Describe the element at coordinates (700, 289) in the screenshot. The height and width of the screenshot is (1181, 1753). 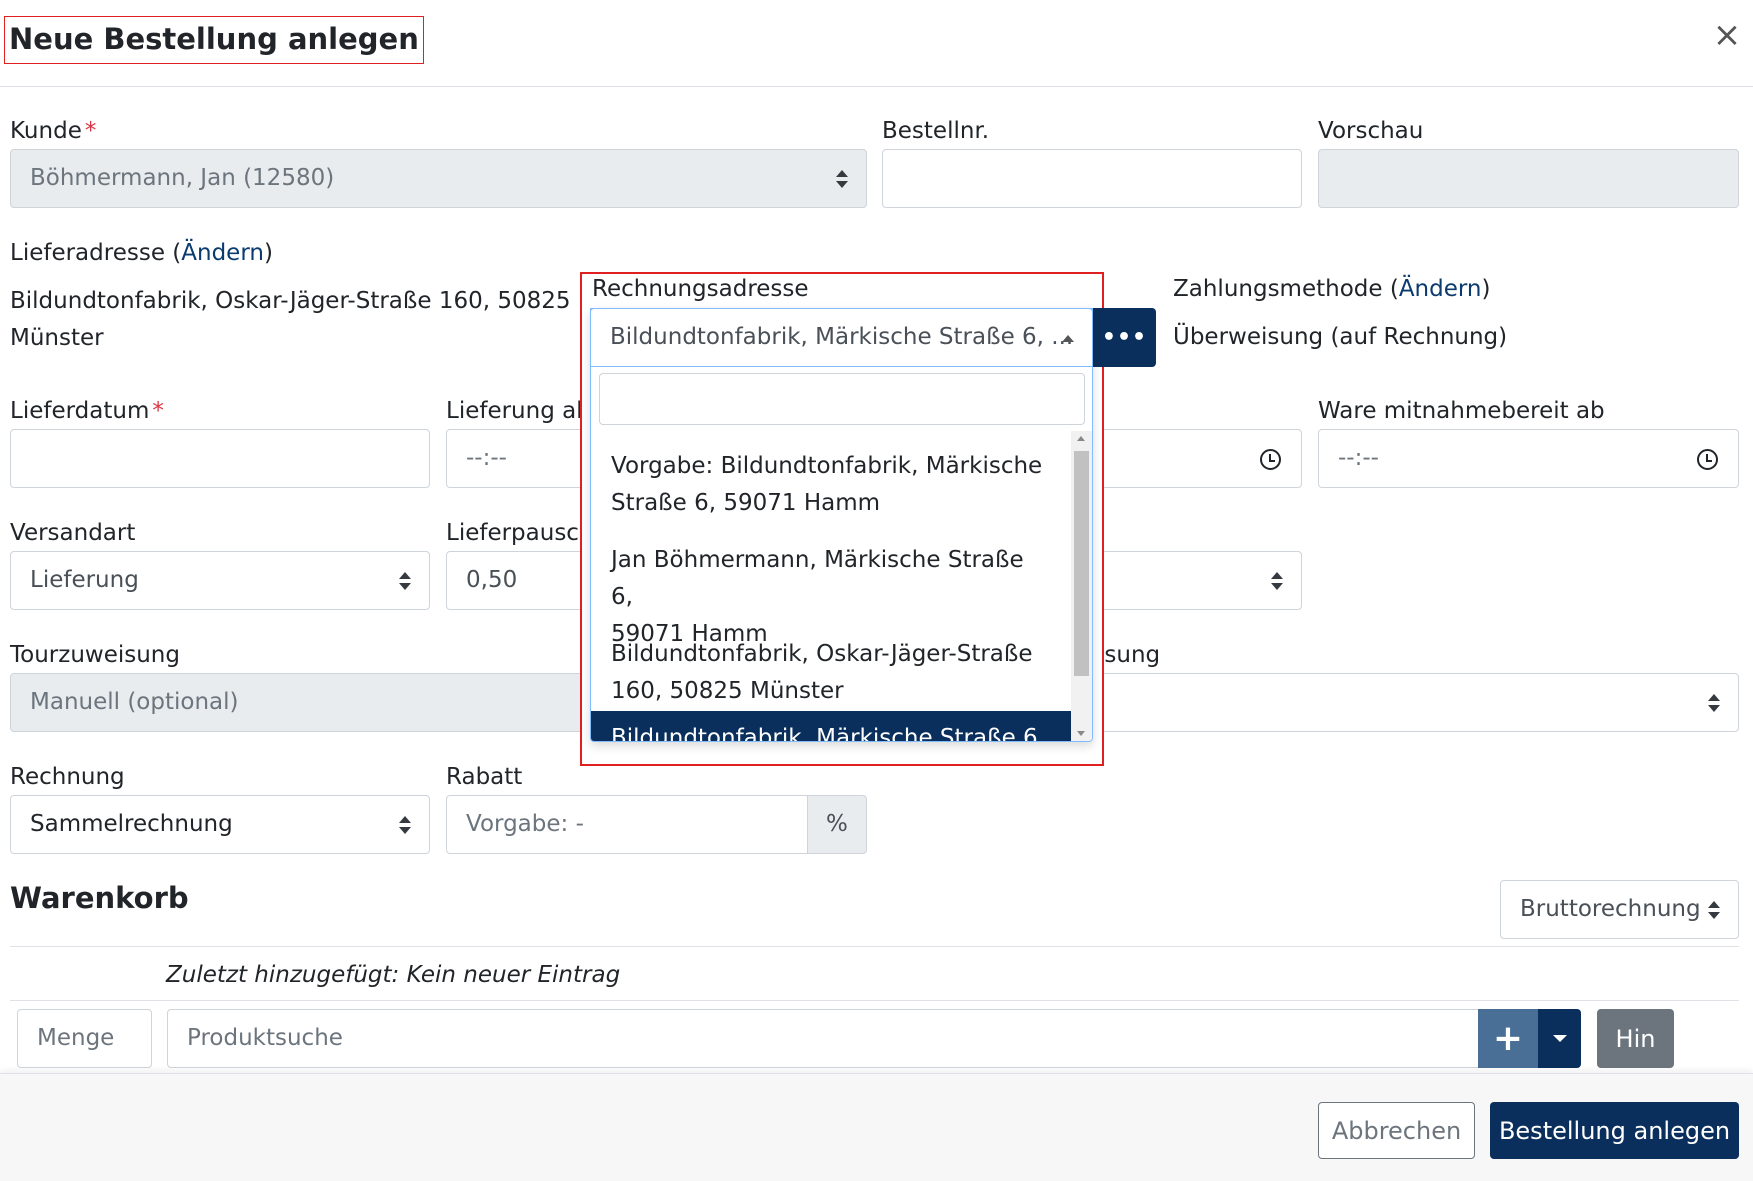
I see `rechnungsadresse-label: Rechnungsadresse` at that location.